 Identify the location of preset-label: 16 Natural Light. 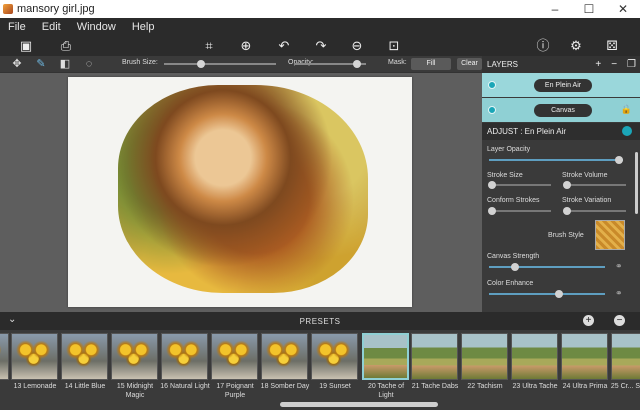
(185, 386).